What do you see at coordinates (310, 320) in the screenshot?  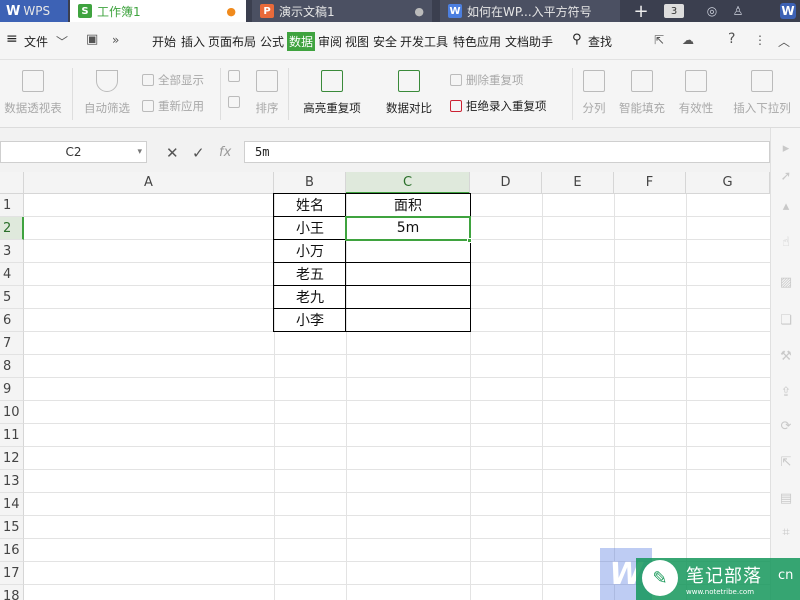 I see `cell-b6: 小李` at bounding box center [310, 320].